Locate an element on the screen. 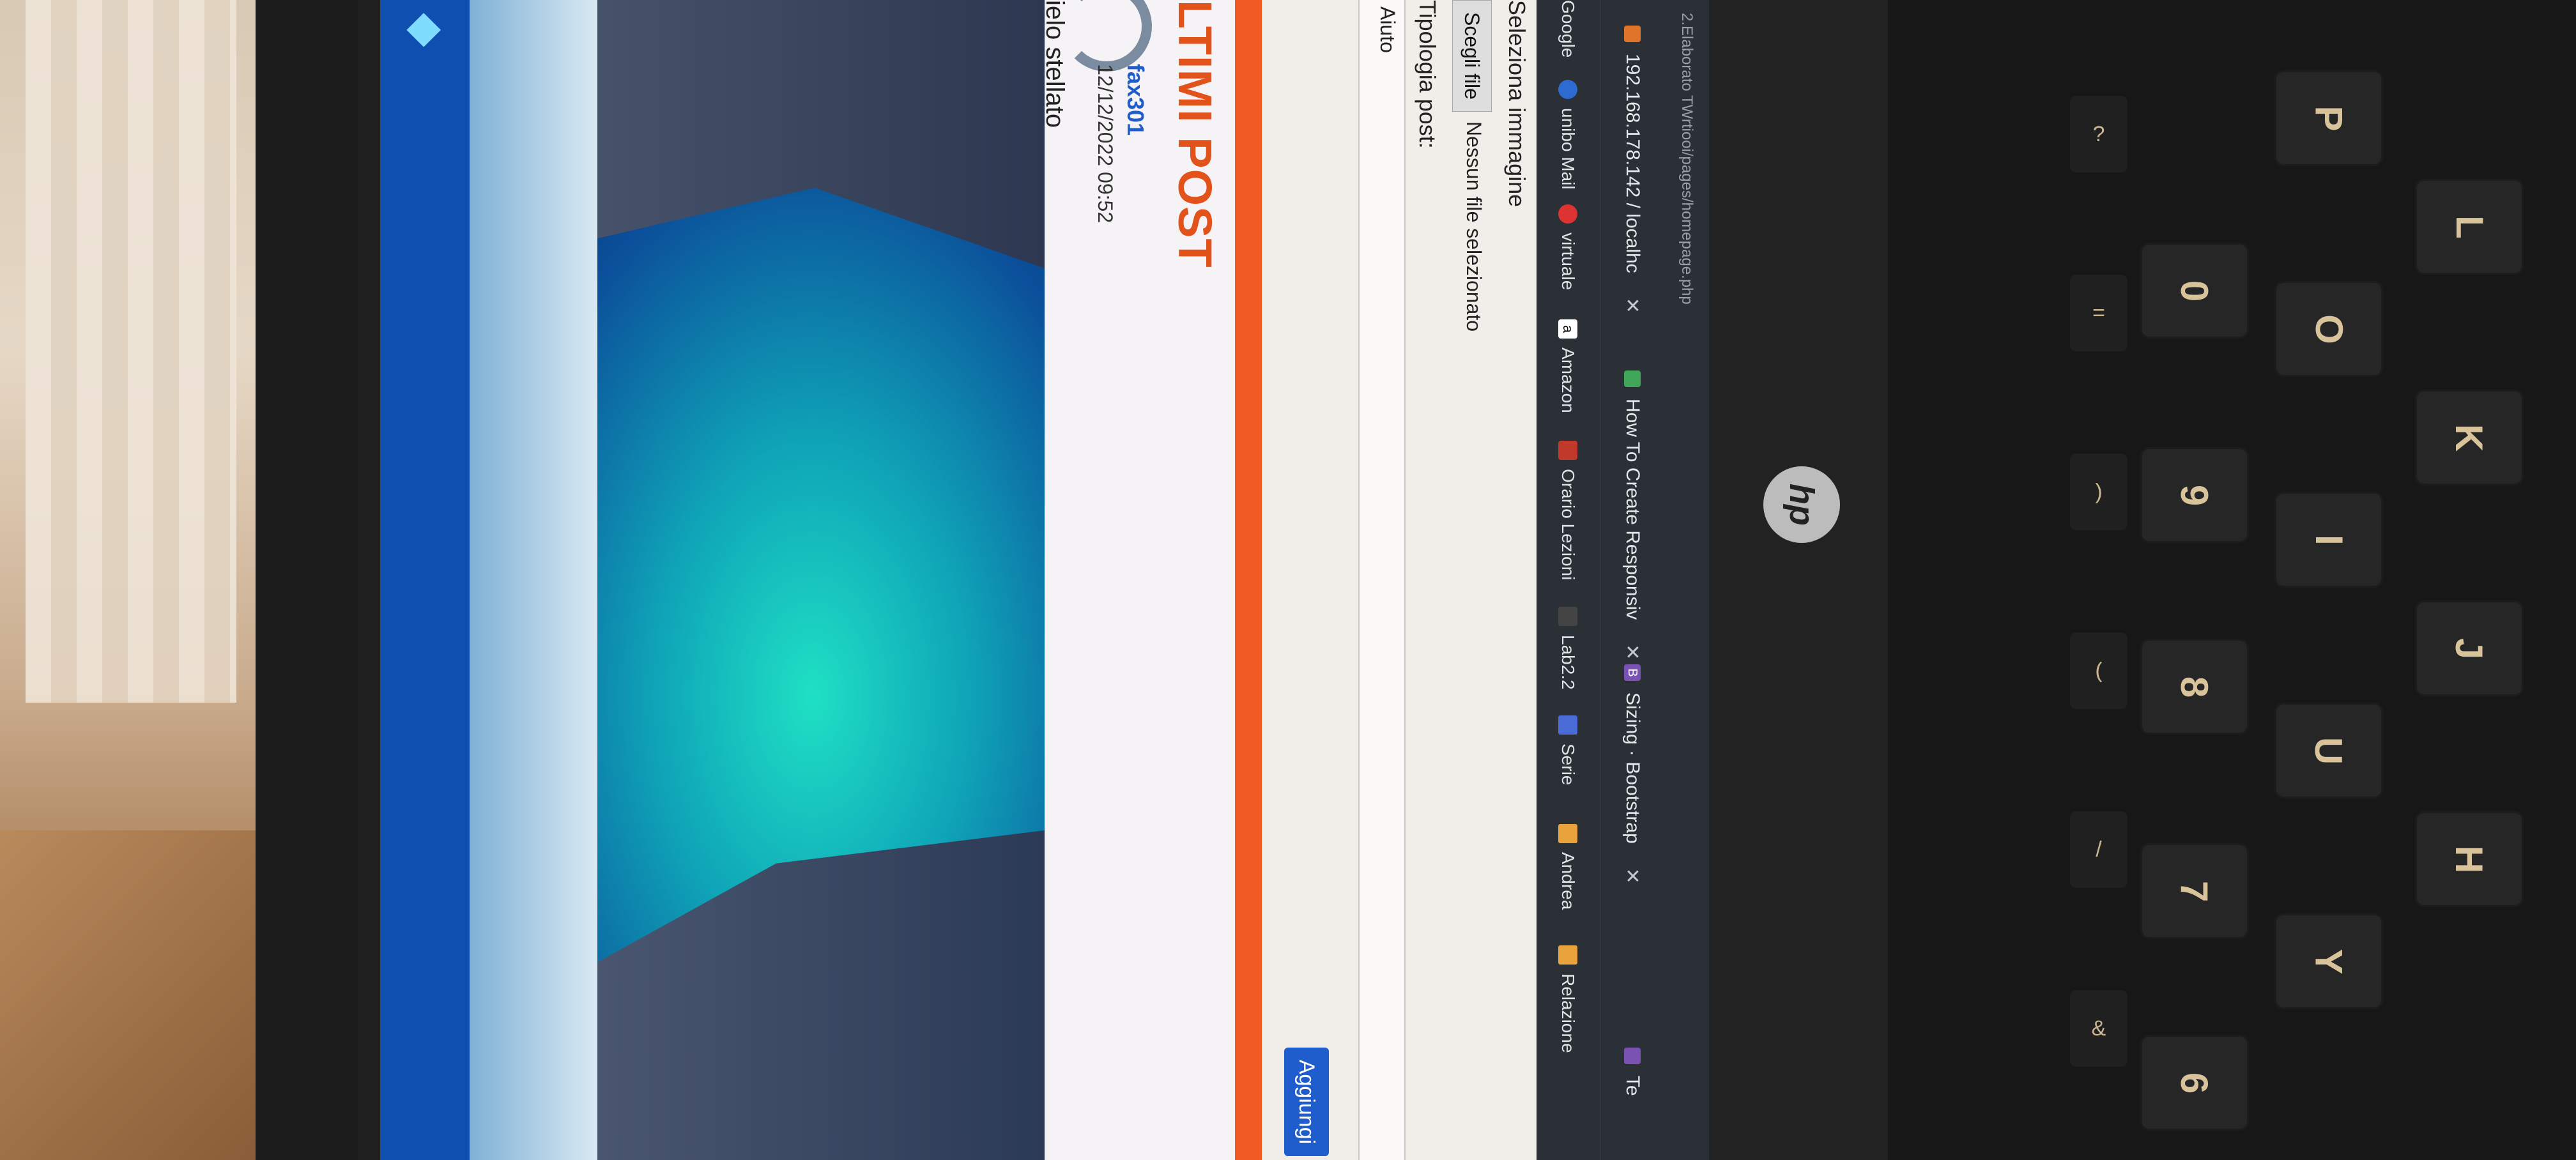  choose-file-button: Scegli file is located at coordinates (1472, 56).